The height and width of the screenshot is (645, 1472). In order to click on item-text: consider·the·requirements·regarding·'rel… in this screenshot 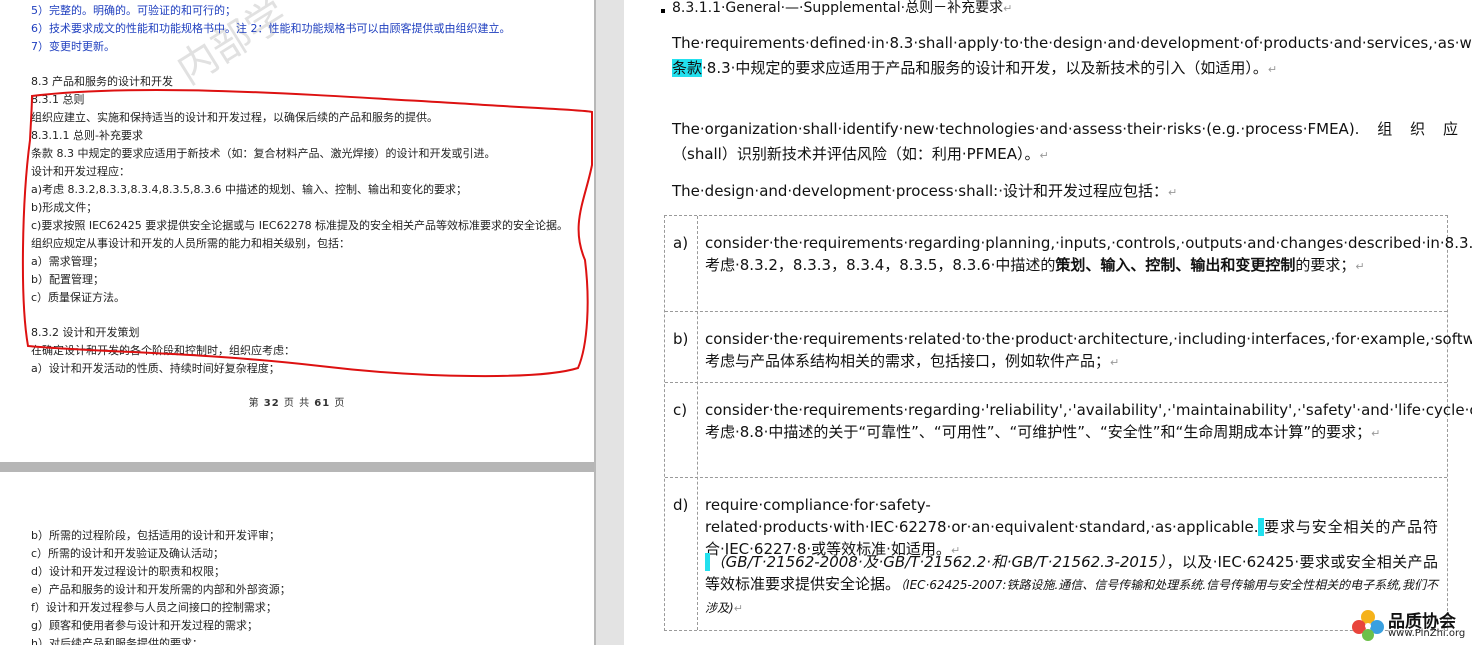, I will do `click(1088, 421)`.